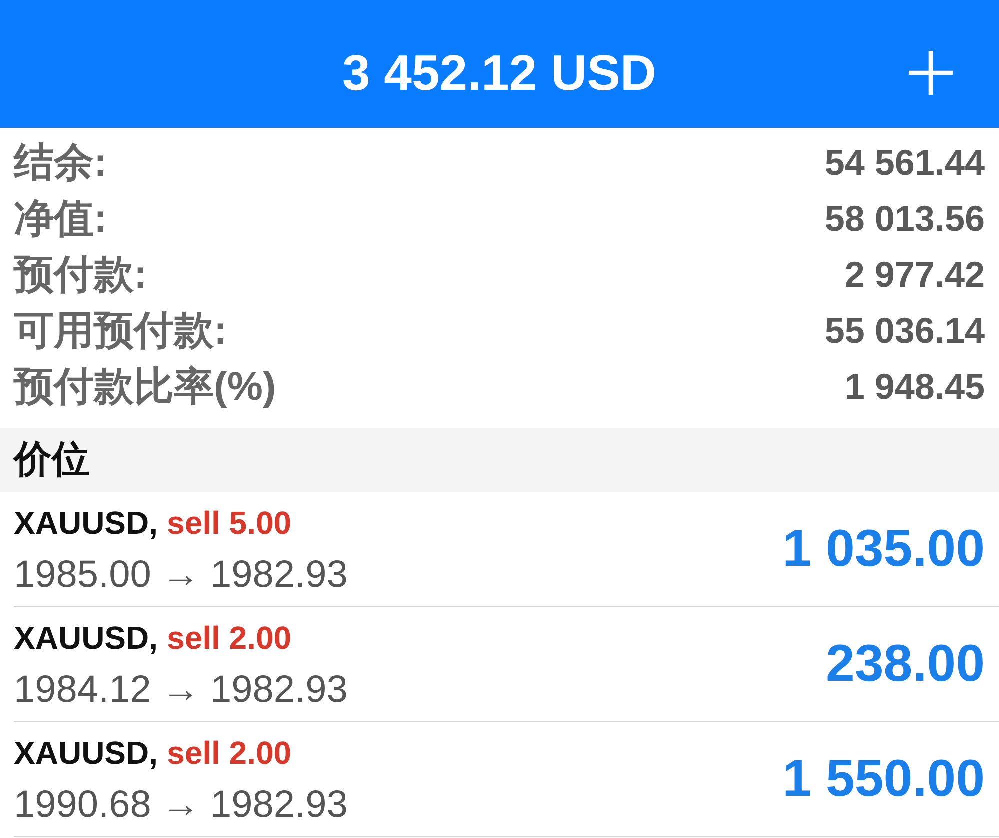  What do you see at coordinates (499, 73) in the screenshot?
I see `balance-title: 3 452.12 USD` at bounding box center [499, 73].